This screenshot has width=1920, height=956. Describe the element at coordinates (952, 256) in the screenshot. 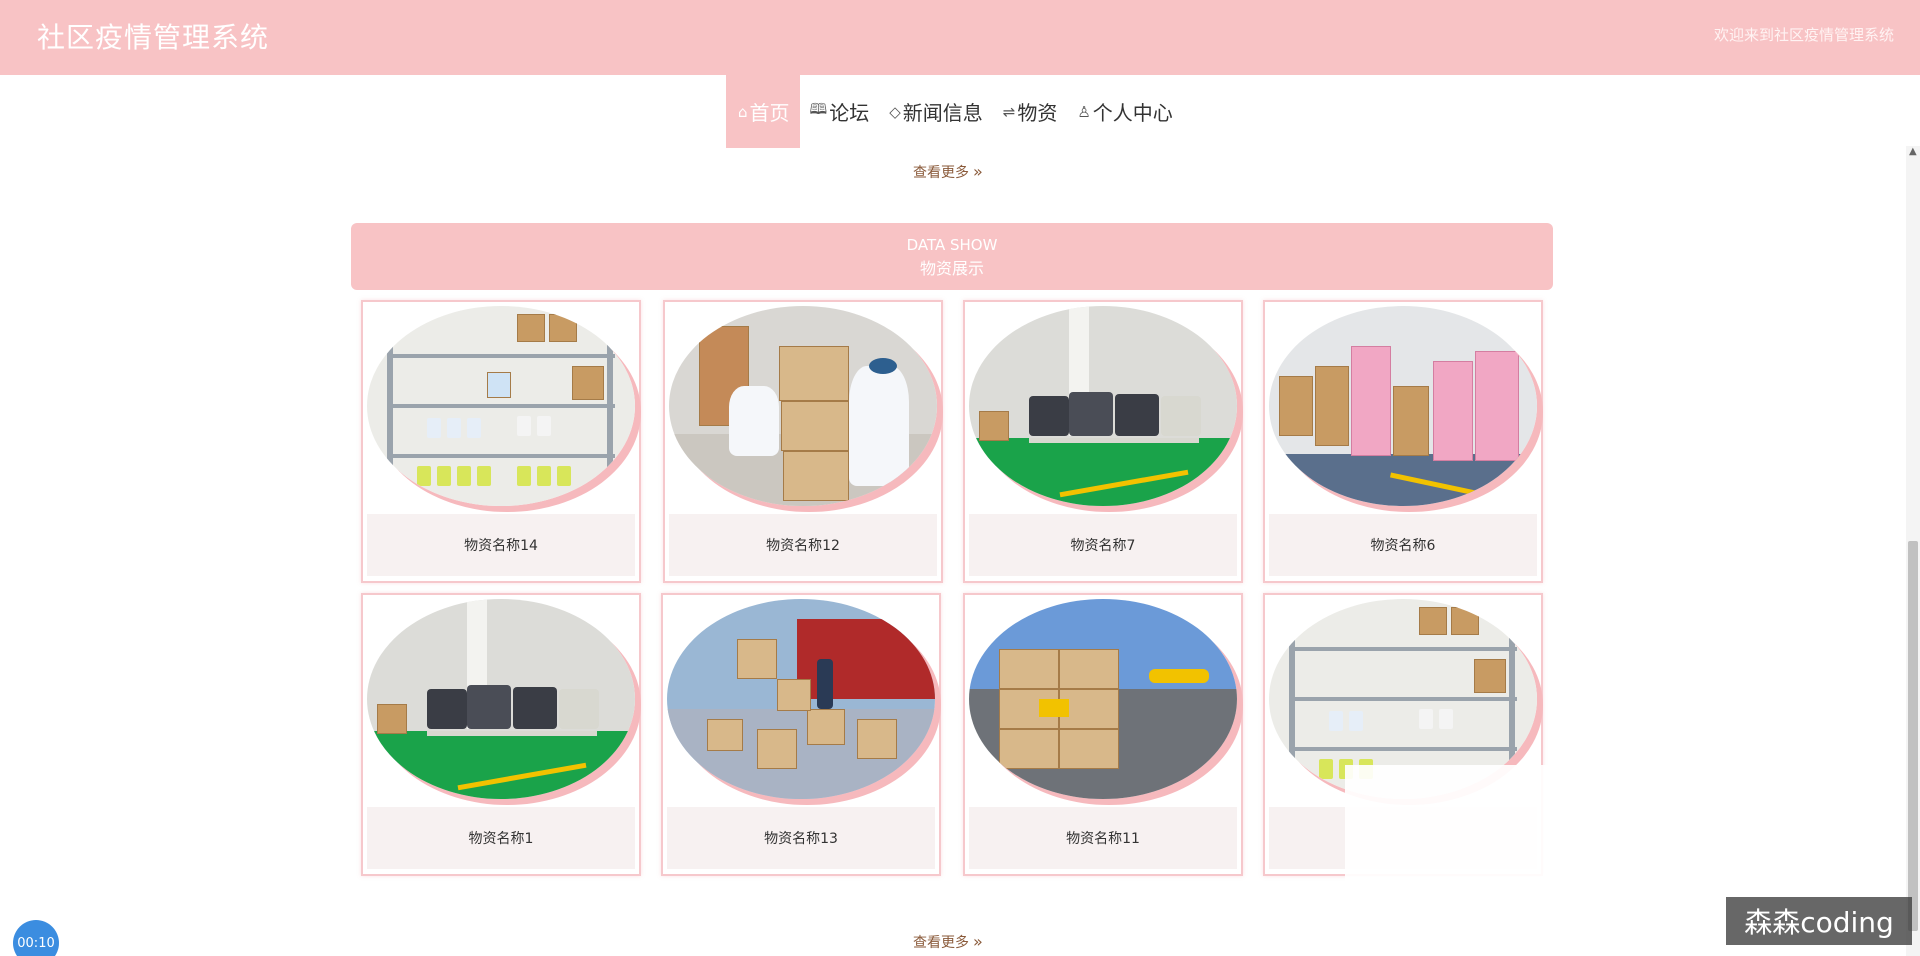

I see `section-banner: DATA SHOW 物资展示` at that location.